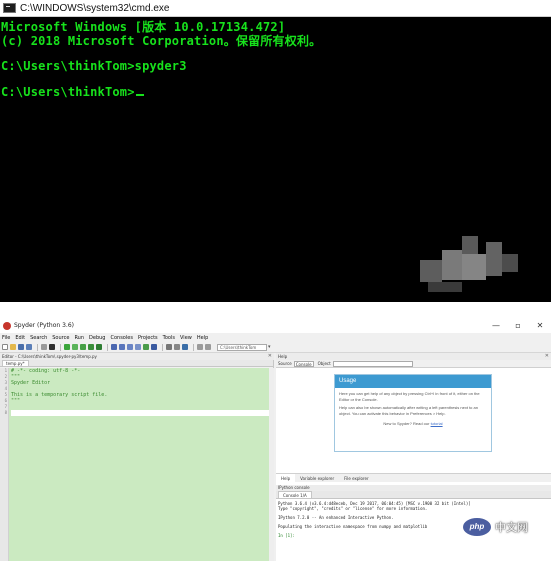  I want to click on editor-scrollbar, so click(271, 464).